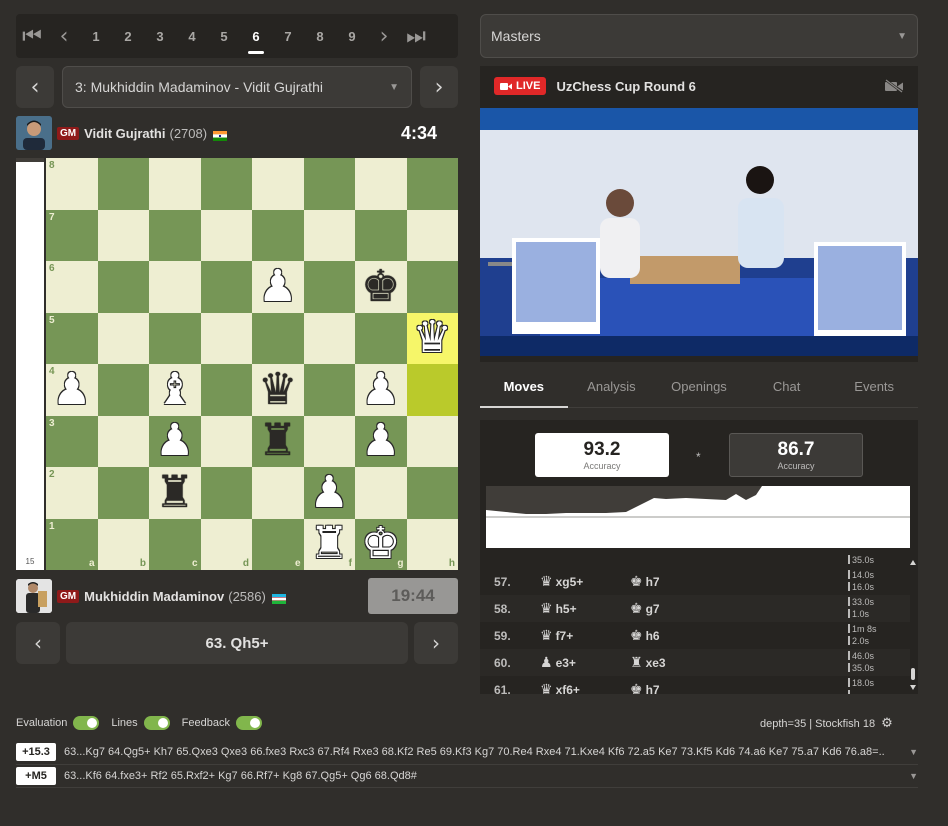 This screenshot has width=948, height=826. I want to click on tab-moves: Moves, so click(524, 387).